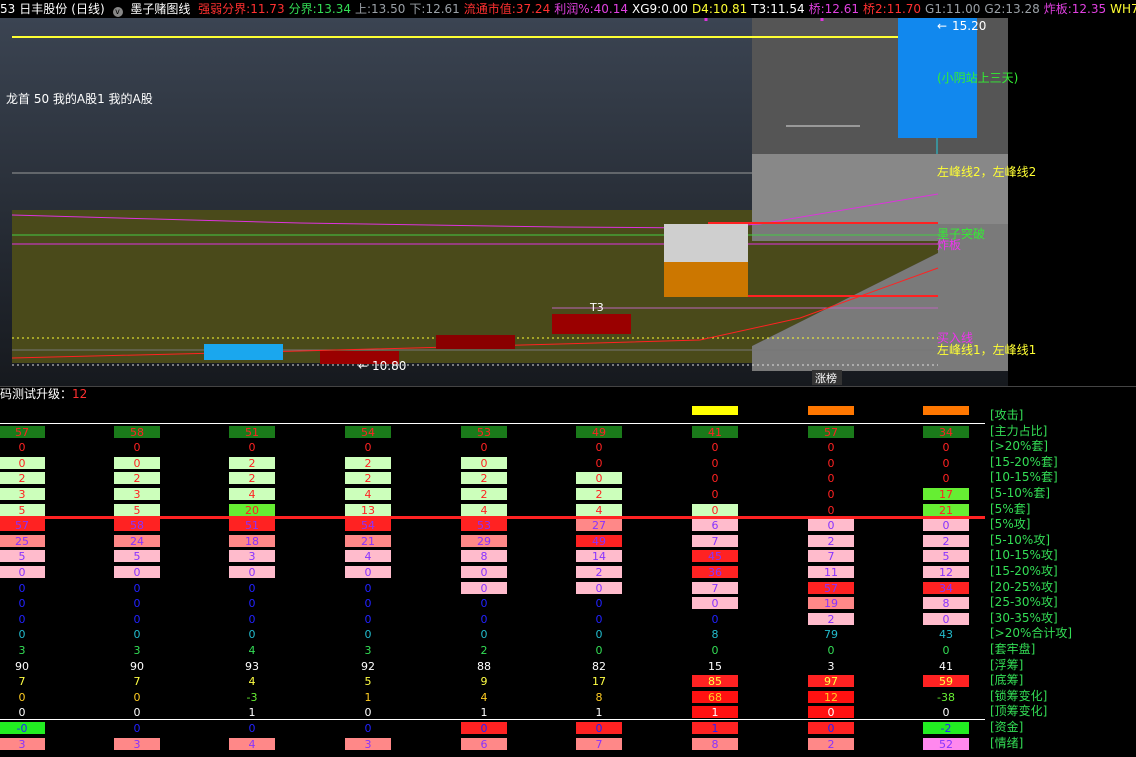  Describe the element at coordinates (715, 697) in the screenshot. I see `table-cell: 68` at that location.